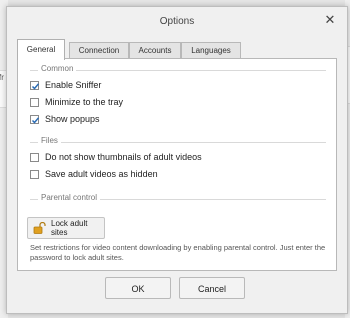 This screenshot has width=350, height=318. Describe the element at coordinates (330, 20) in the screenshot. I see `close-icon: ✕` at that location.